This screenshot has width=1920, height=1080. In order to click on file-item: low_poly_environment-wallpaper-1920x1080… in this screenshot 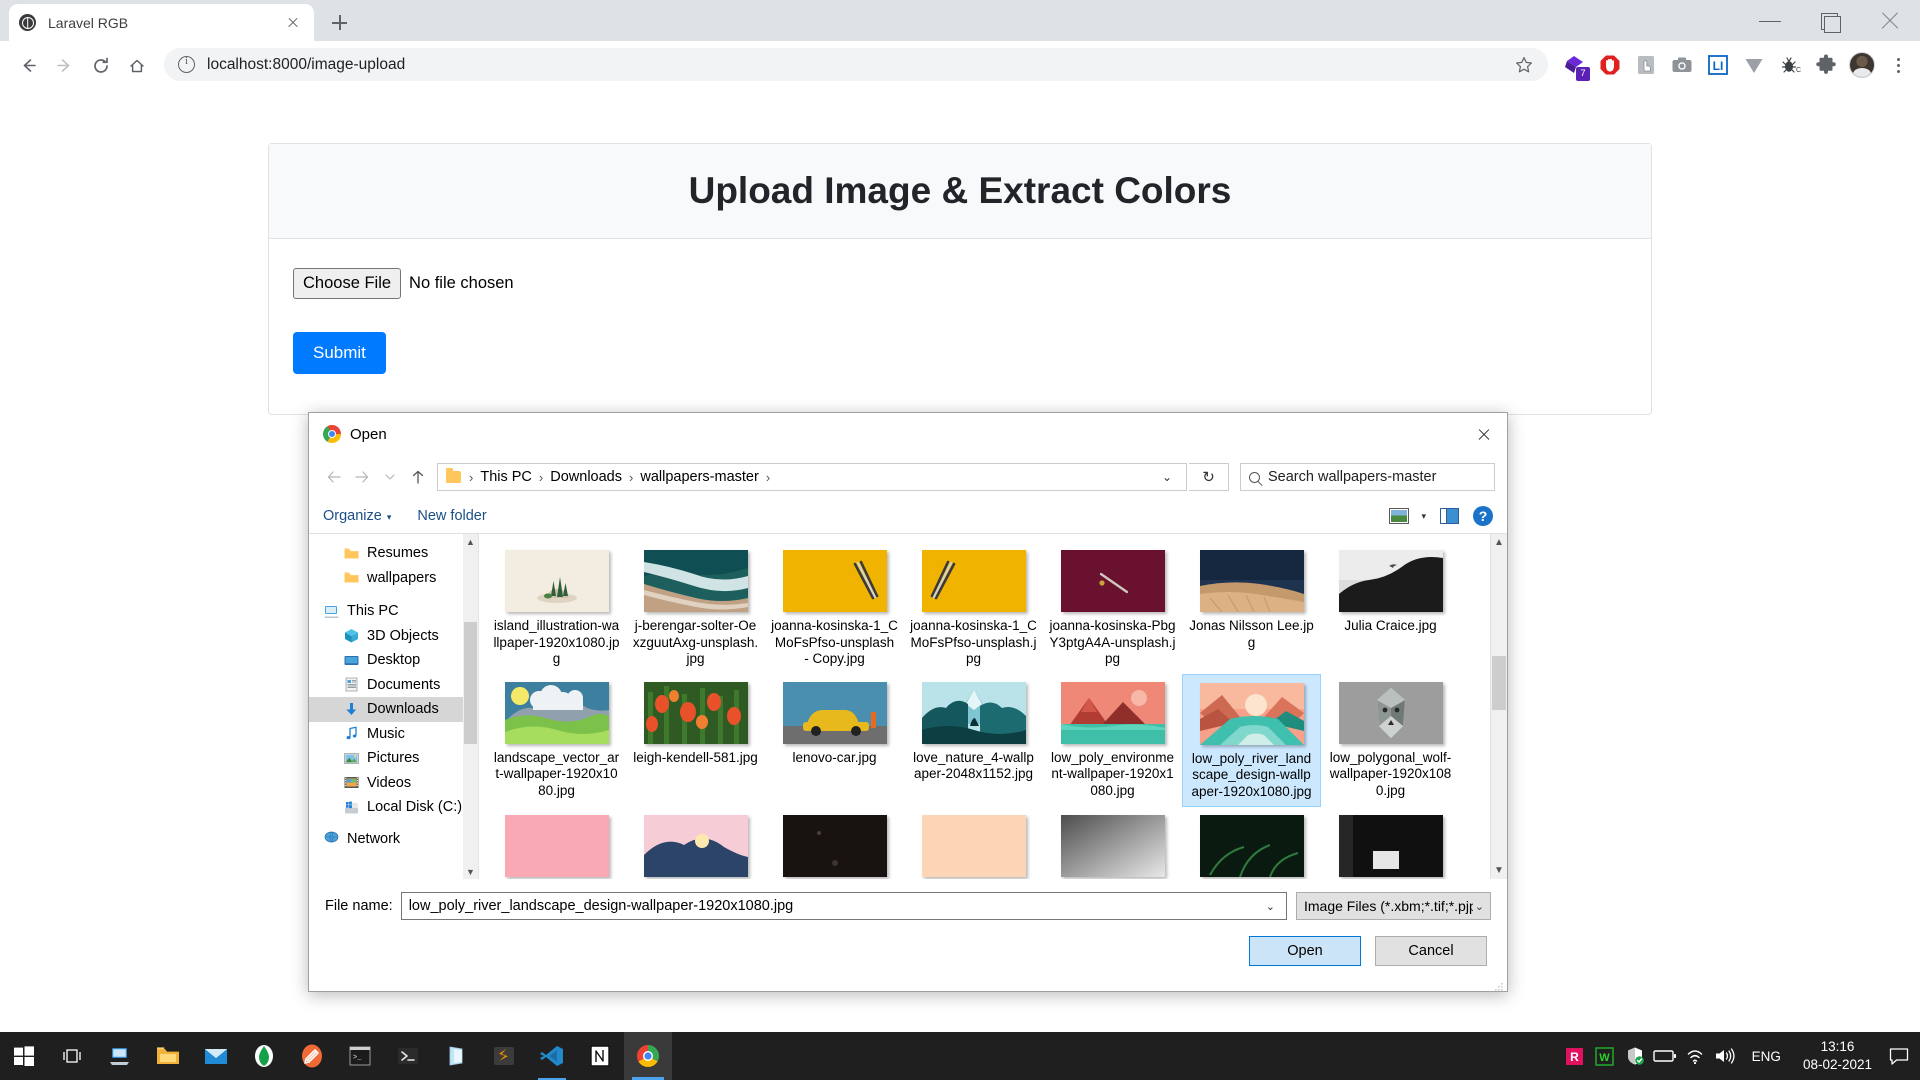, I will do `click(1112, 741)`.